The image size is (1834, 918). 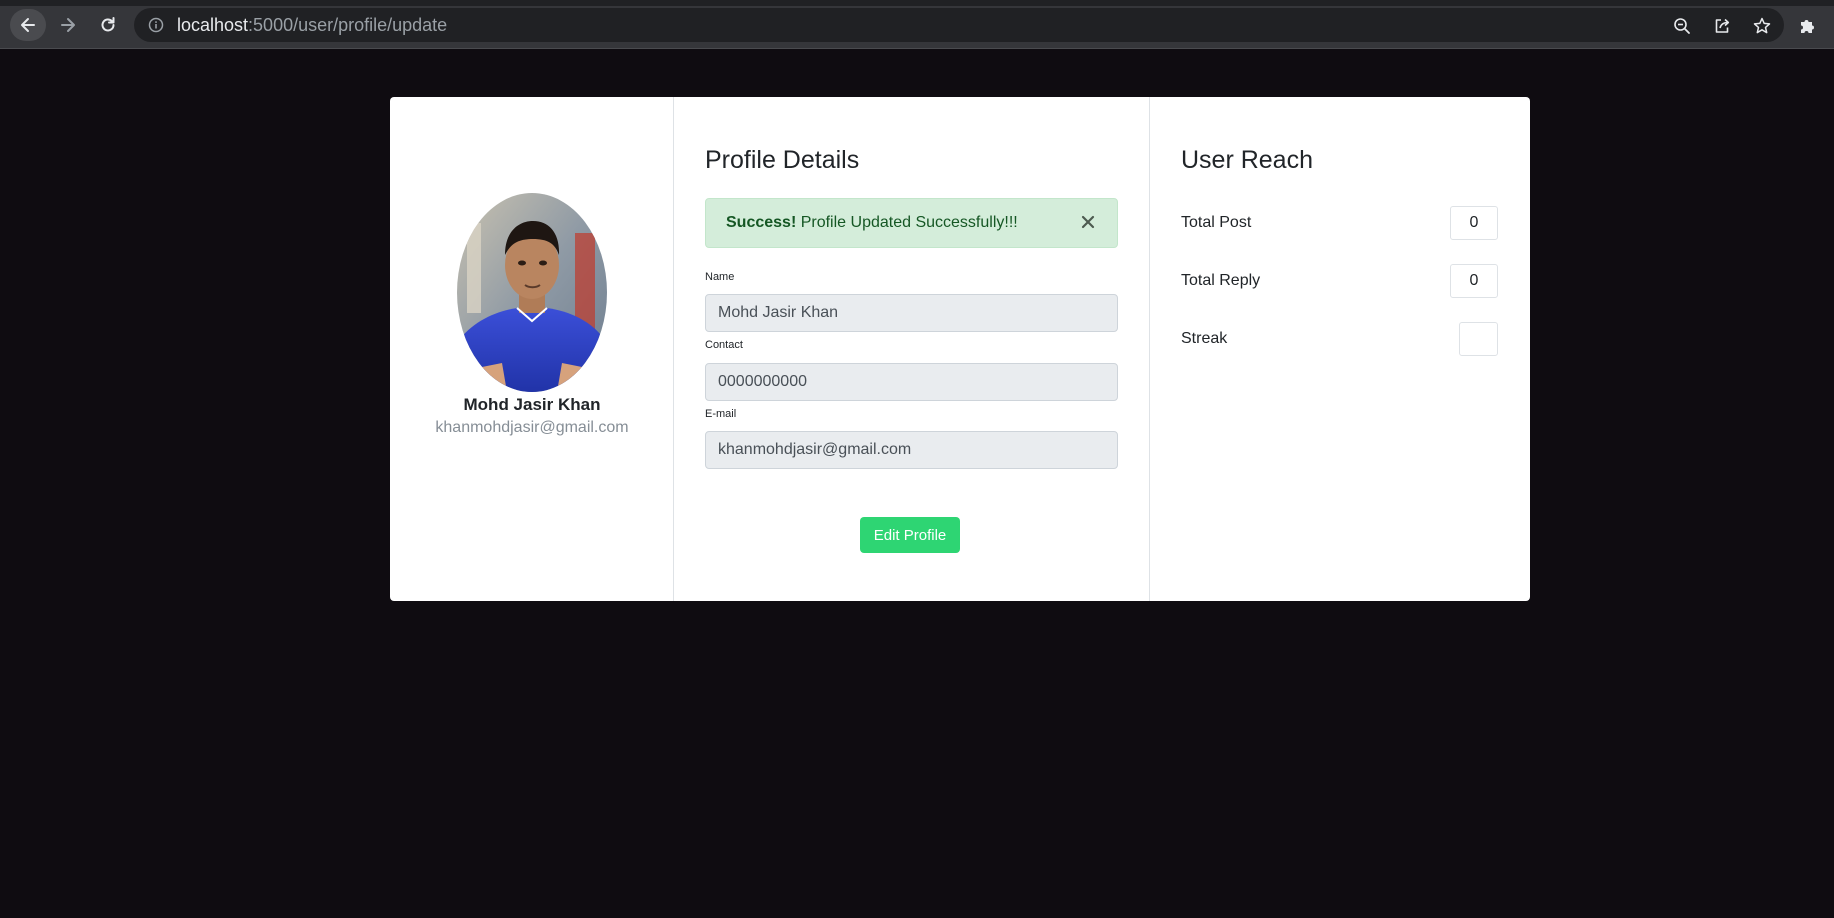 I want to click on total-post-label: Total Post, so click(x=1216, y=222).